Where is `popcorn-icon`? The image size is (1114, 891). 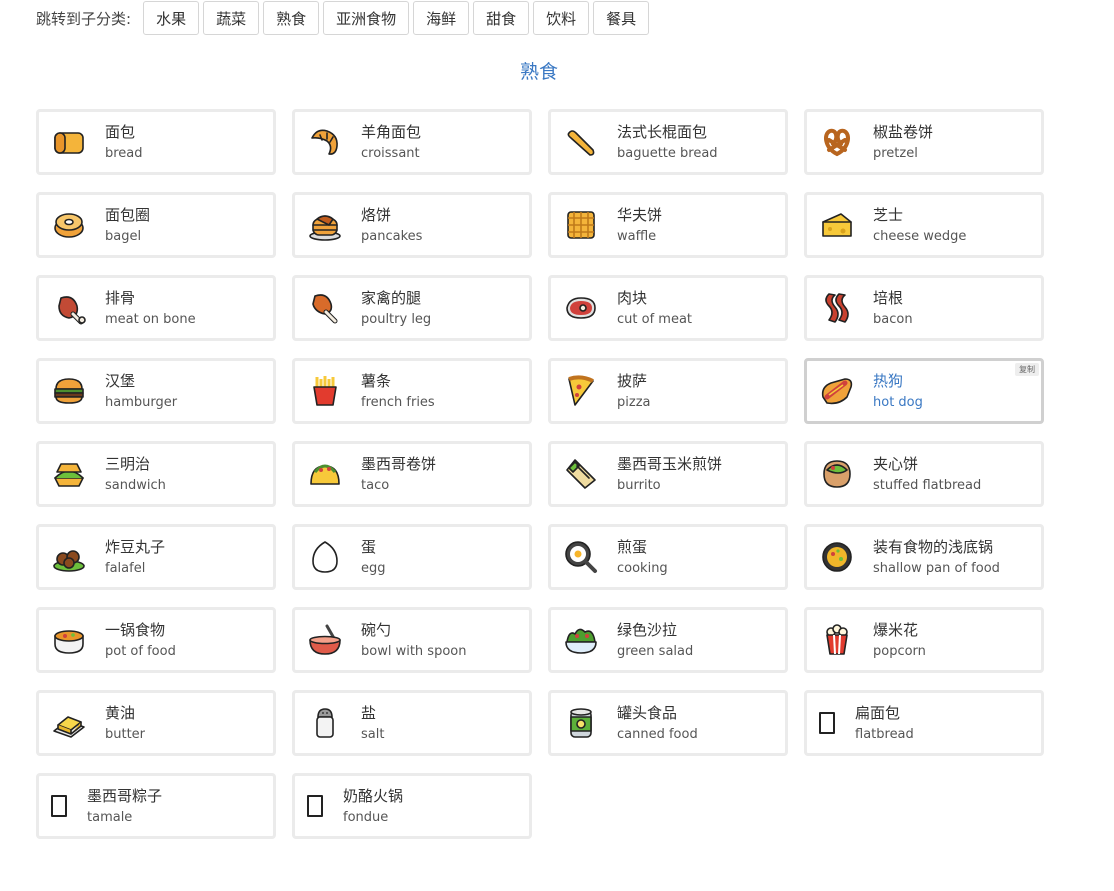 popcorn-icon is located at coordinates (837, 639).